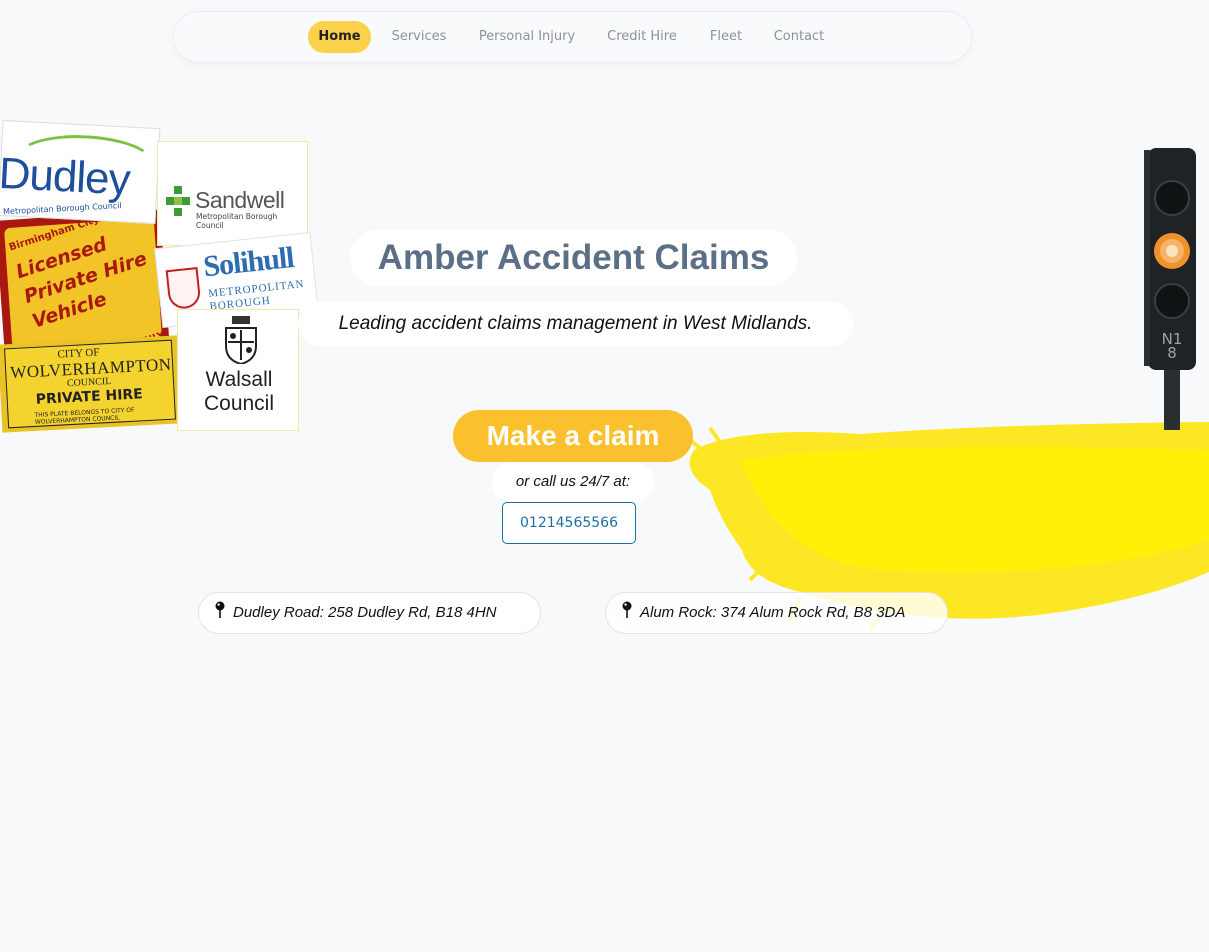 The height and width of the screenshot is (952, 1209). Describe the element at coordinates (339, 37) in the screenshot. I see `nav-home: Home` at that location.